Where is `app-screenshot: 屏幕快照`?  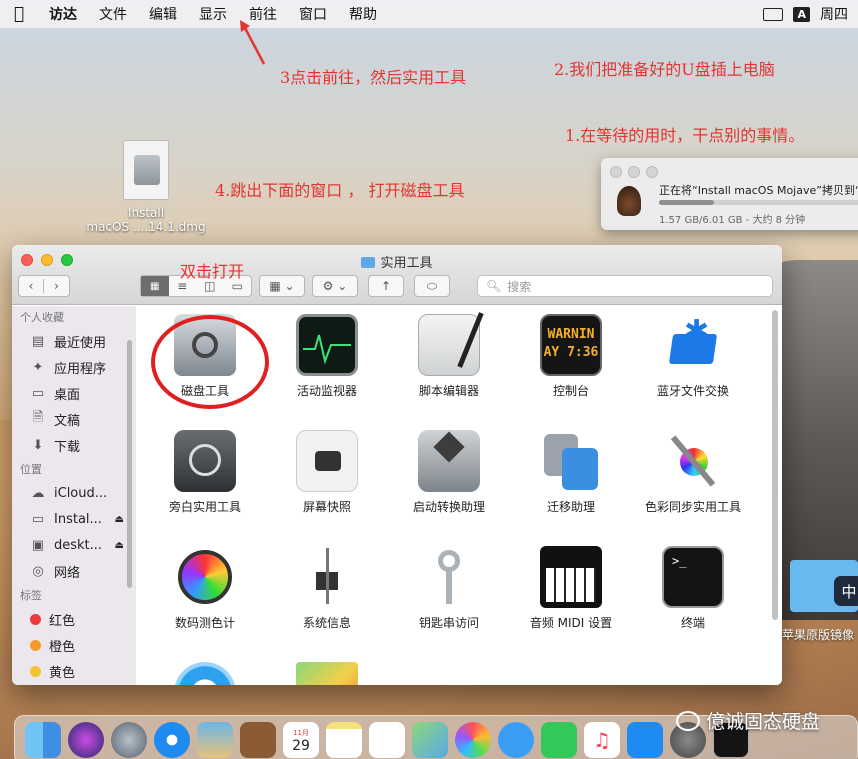 app-screenshot: 屏幕快照 is located at coordinates (327, 472).